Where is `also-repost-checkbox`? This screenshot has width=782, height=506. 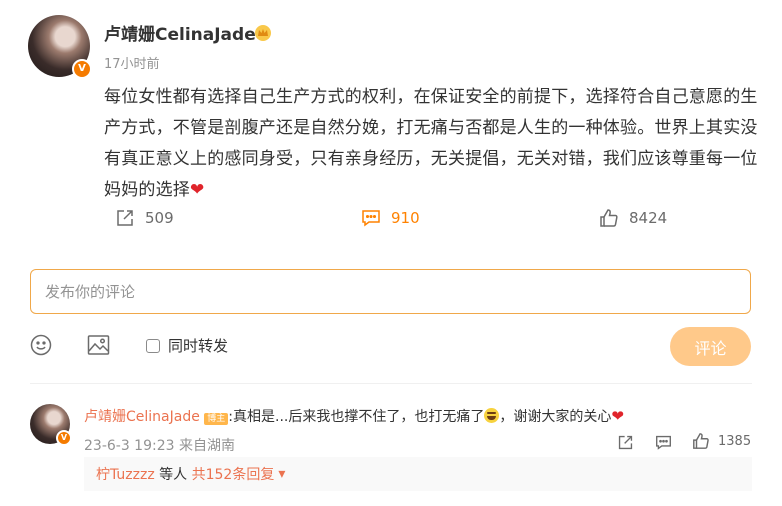
also-repost-checkbox is located at coordinates (153, 345).